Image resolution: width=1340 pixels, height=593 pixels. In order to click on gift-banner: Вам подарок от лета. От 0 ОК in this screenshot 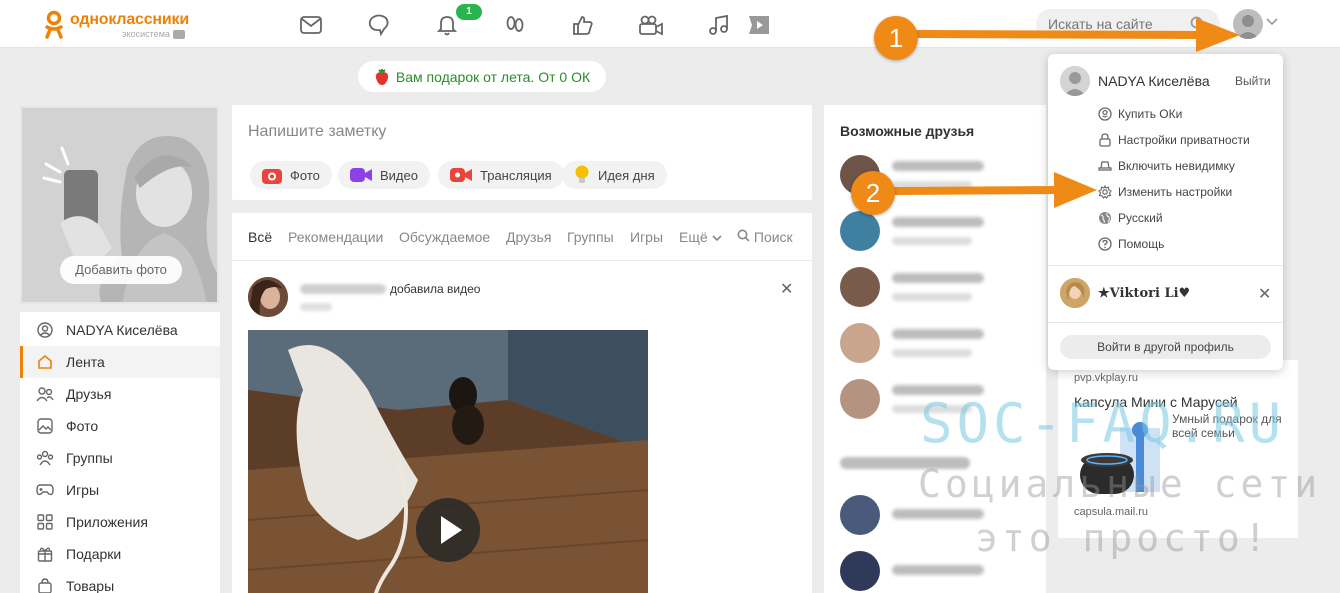, I will do `click(482, 76)`.